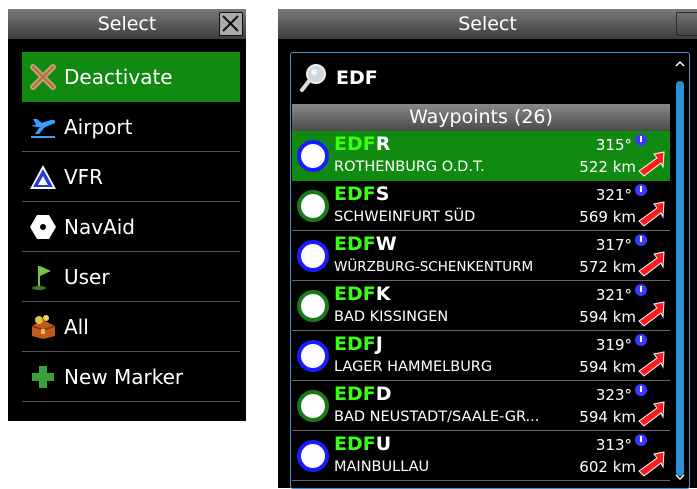  I want to click on distance: 602 km, so click(607, 467).